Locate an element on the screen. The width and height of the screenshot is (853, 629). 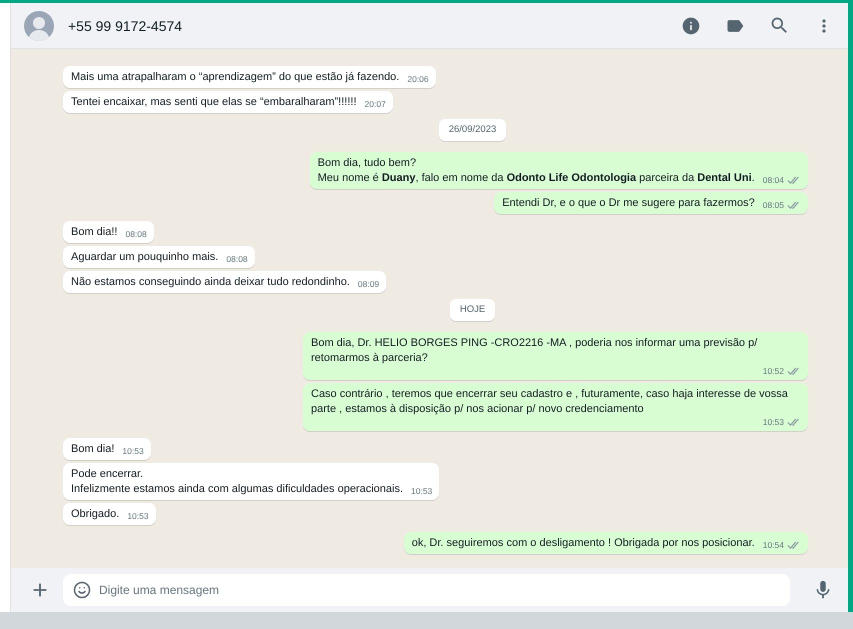
emoji-icon is located at coordinates (82, 590).